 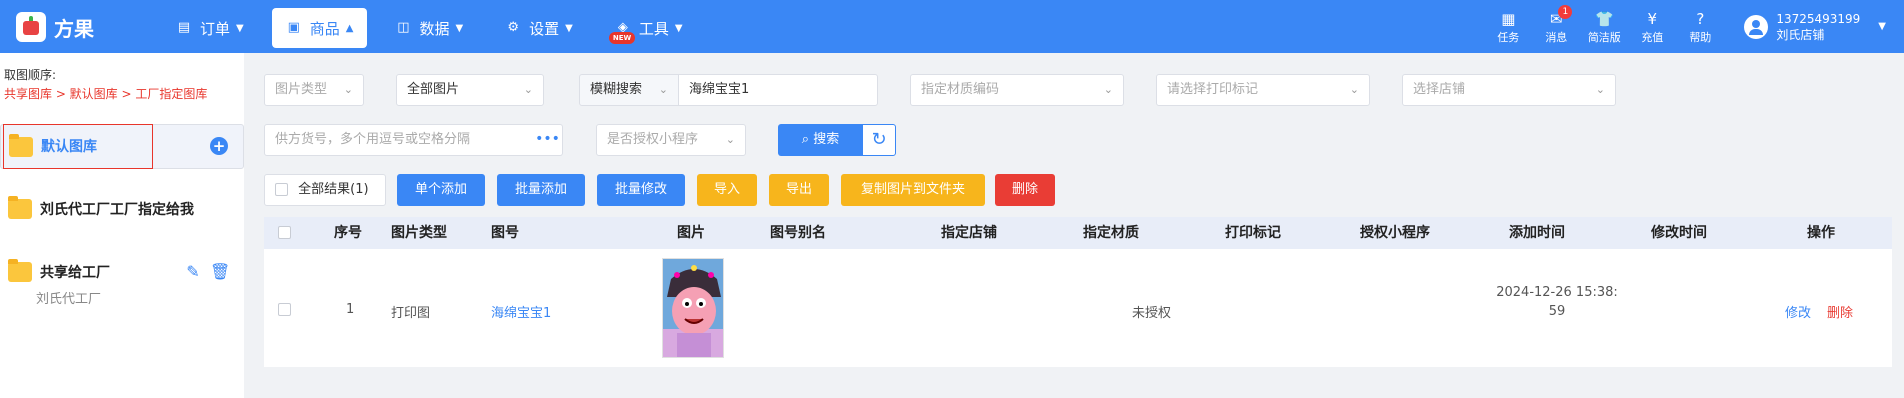 What do you see at coordinates (1604, 37) in the screenshot?
I see `simple-version-label: 简洁版` at bounding box center [1604, 37].